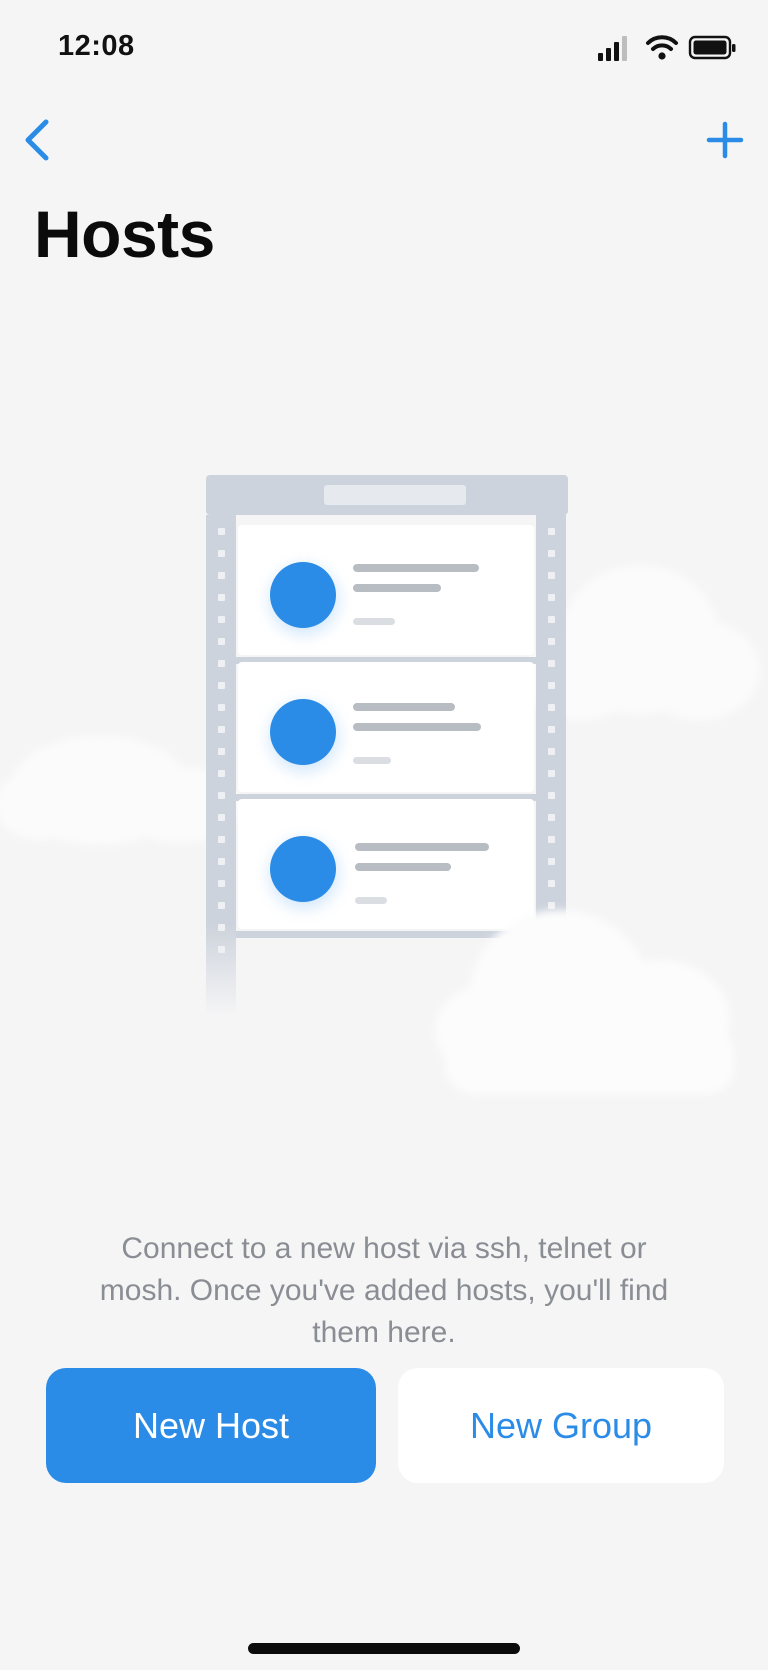 The width and height of the screenshot is (768, 1670). I want to click on new-host-button: New Host, so click(211, 1425).